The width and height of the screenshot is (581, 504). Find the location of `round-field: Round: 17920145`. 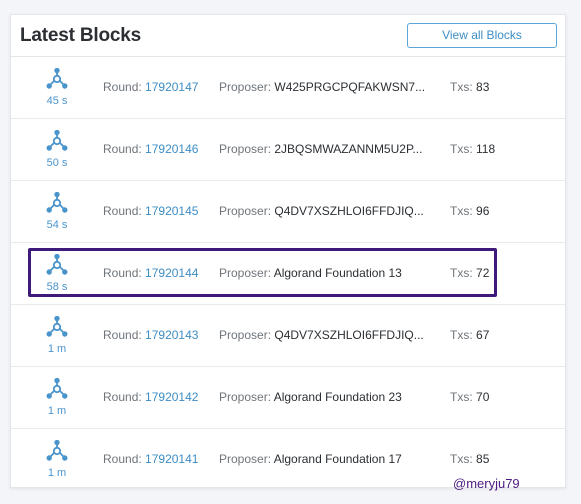

round-field: Round: 17920145 is located at coordinates (150, 211).